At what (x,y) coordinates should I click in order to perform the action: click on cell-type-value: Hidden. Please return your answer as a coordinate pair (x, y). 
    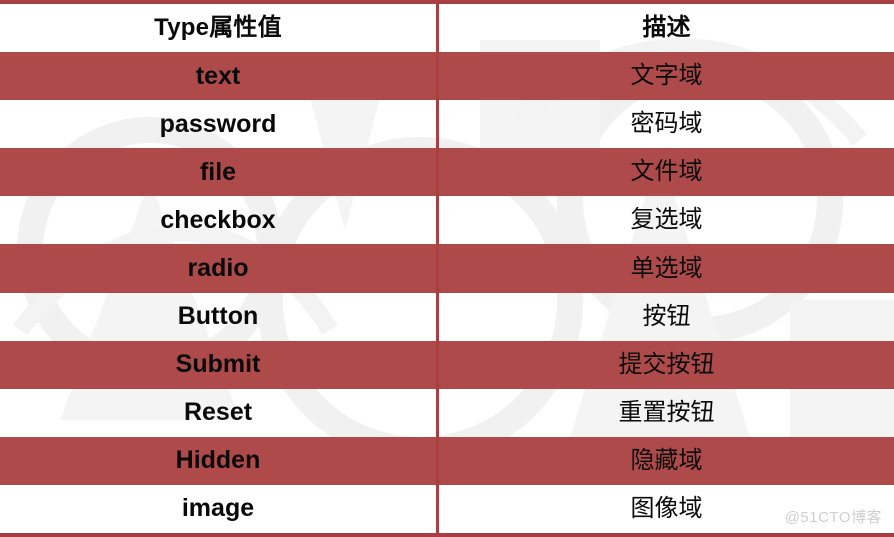
    Looking at the image, I should click on (218, 460).